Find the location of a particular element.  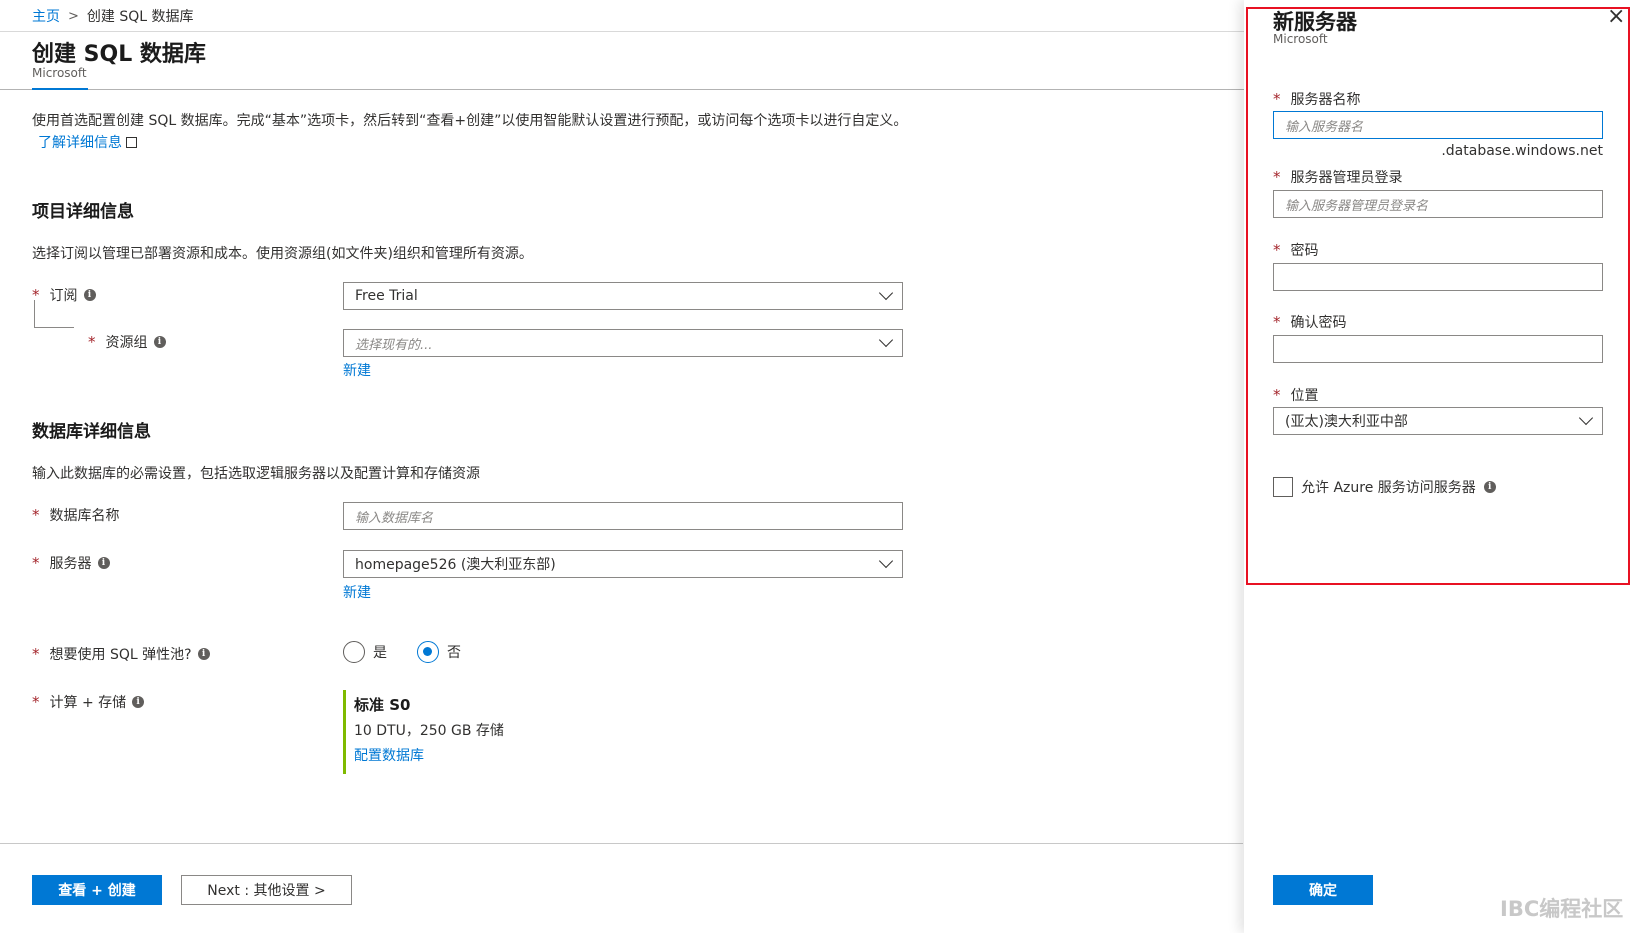

server-name-placeholder: 输入服务器名 is located at coordinates (1324, 127).